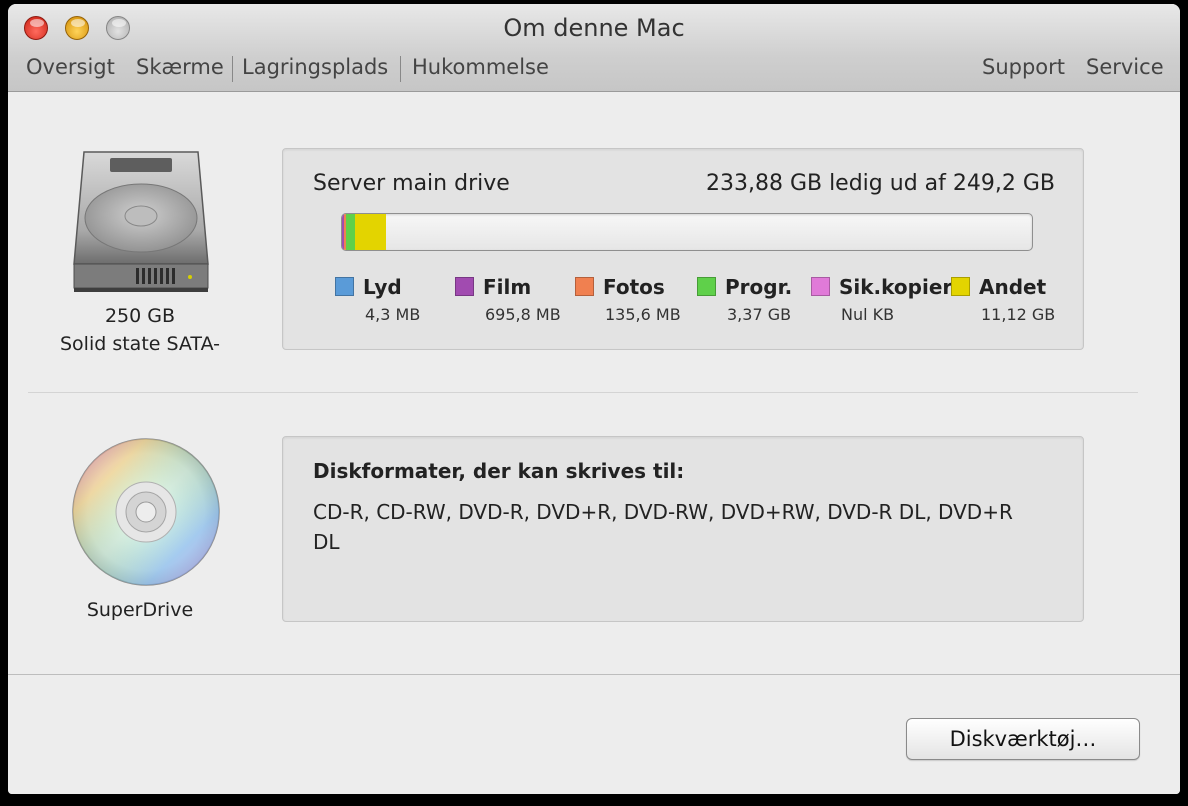  I want to click on legend-value: 11,12 GB, so click(1018, 314).